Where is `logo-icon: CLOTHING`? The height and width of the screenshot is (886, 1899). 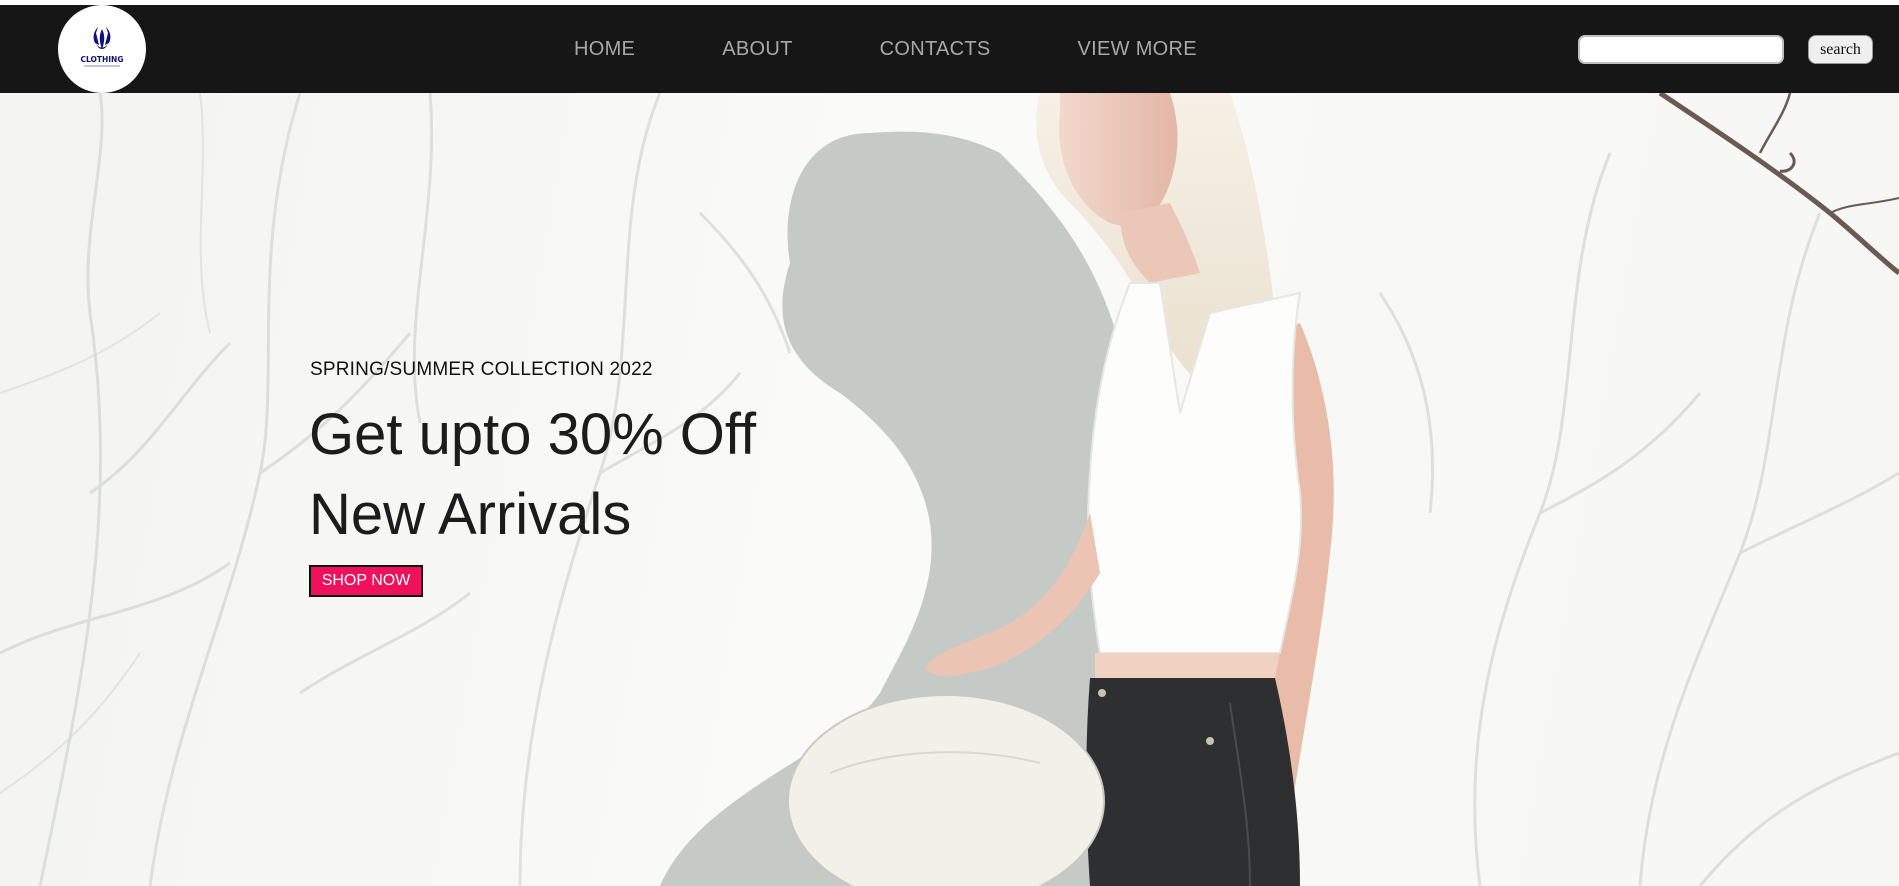 logo-icon: CLOTHING is located at coordinates (102, 47).